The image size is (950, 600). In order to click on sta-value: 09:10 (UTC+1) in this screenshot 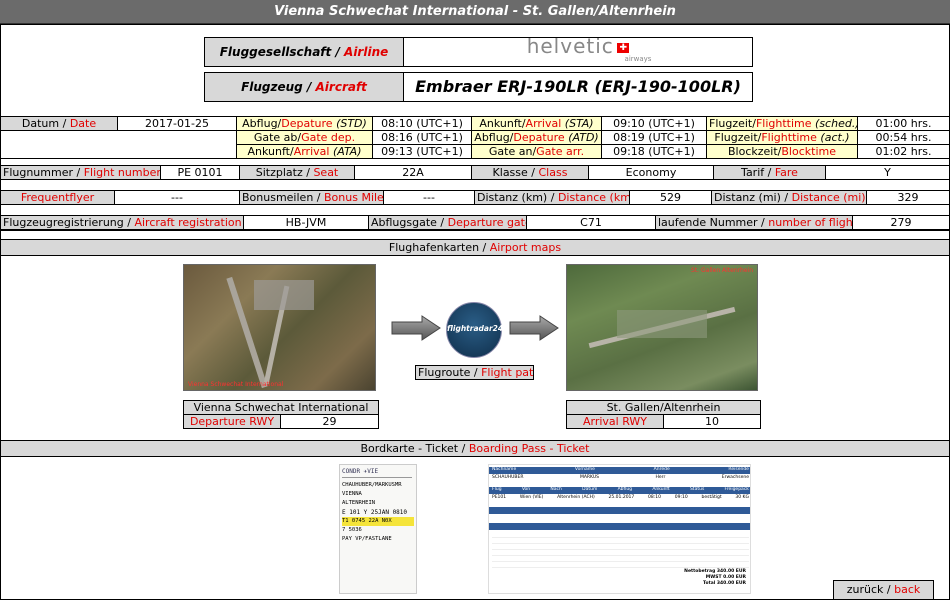, I will do `click(654, 123)`.